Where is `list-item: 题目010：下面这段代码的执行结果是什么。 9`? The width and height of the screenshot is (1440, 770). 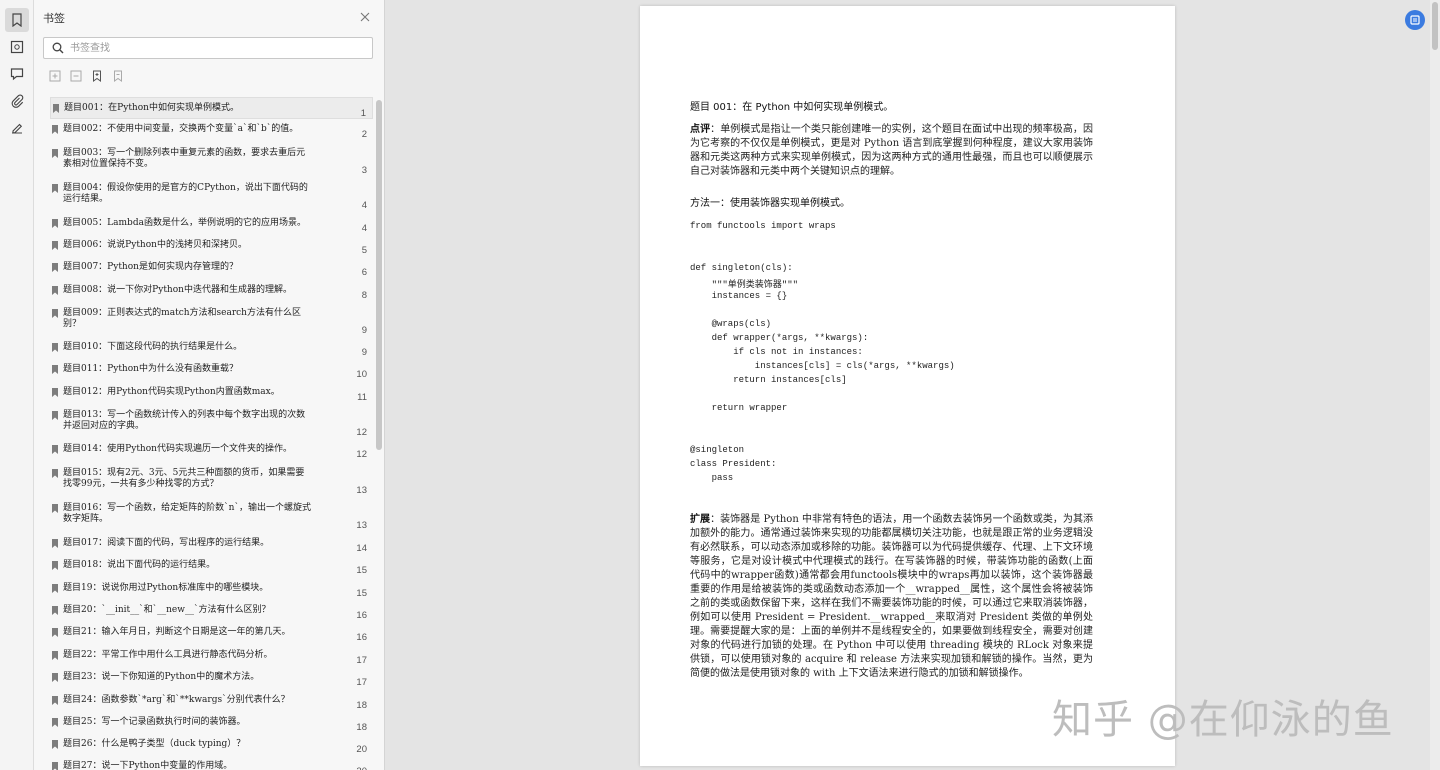
list-item: 题目010：下面这段代码的执行结果是什么。 9 is located at coordinates (211, 350).